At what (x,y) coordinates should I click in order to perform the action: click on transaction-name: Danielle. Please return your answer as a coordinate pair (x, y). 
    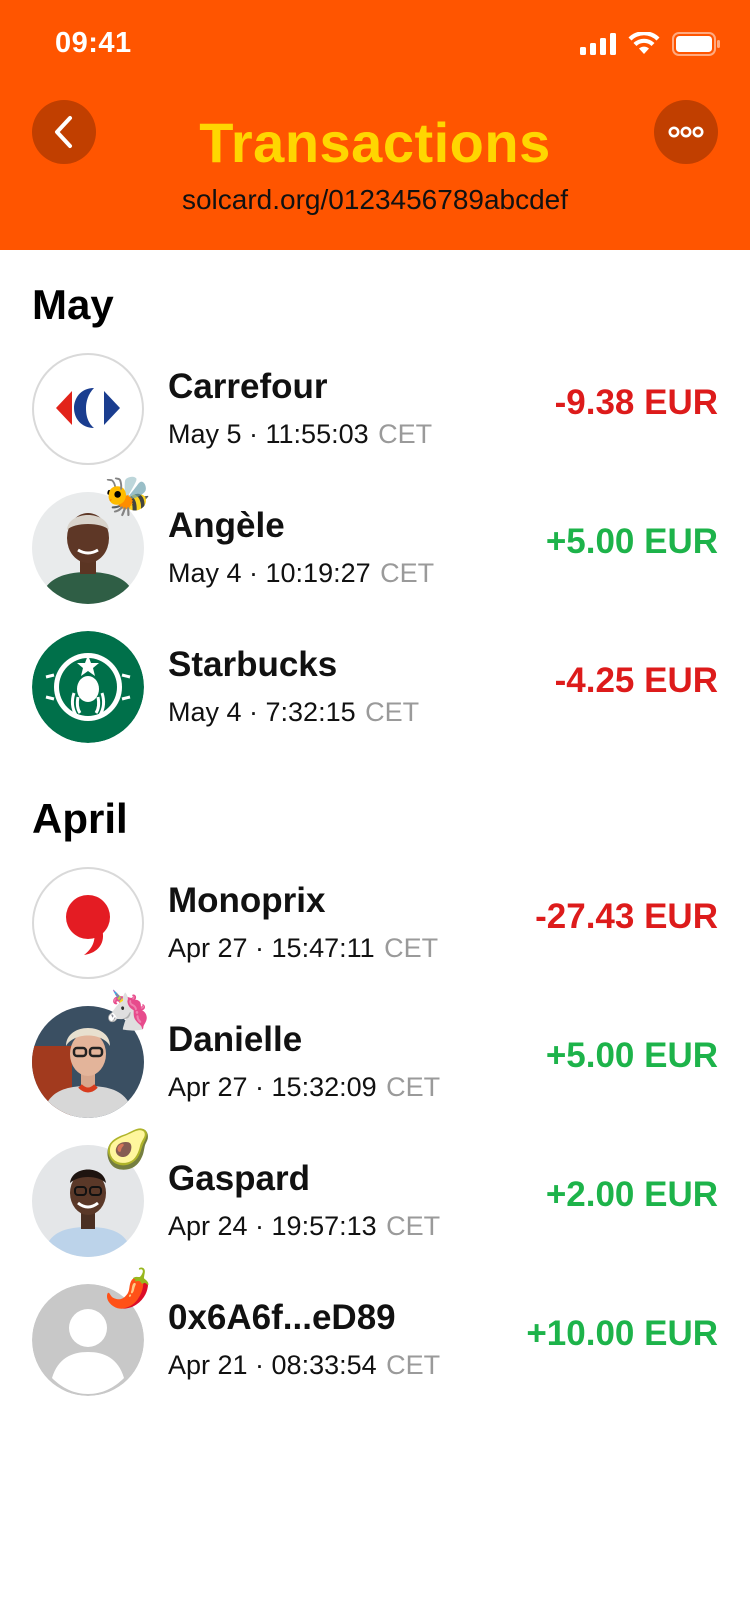
    Looking at the image, I should click on (235, 1039).